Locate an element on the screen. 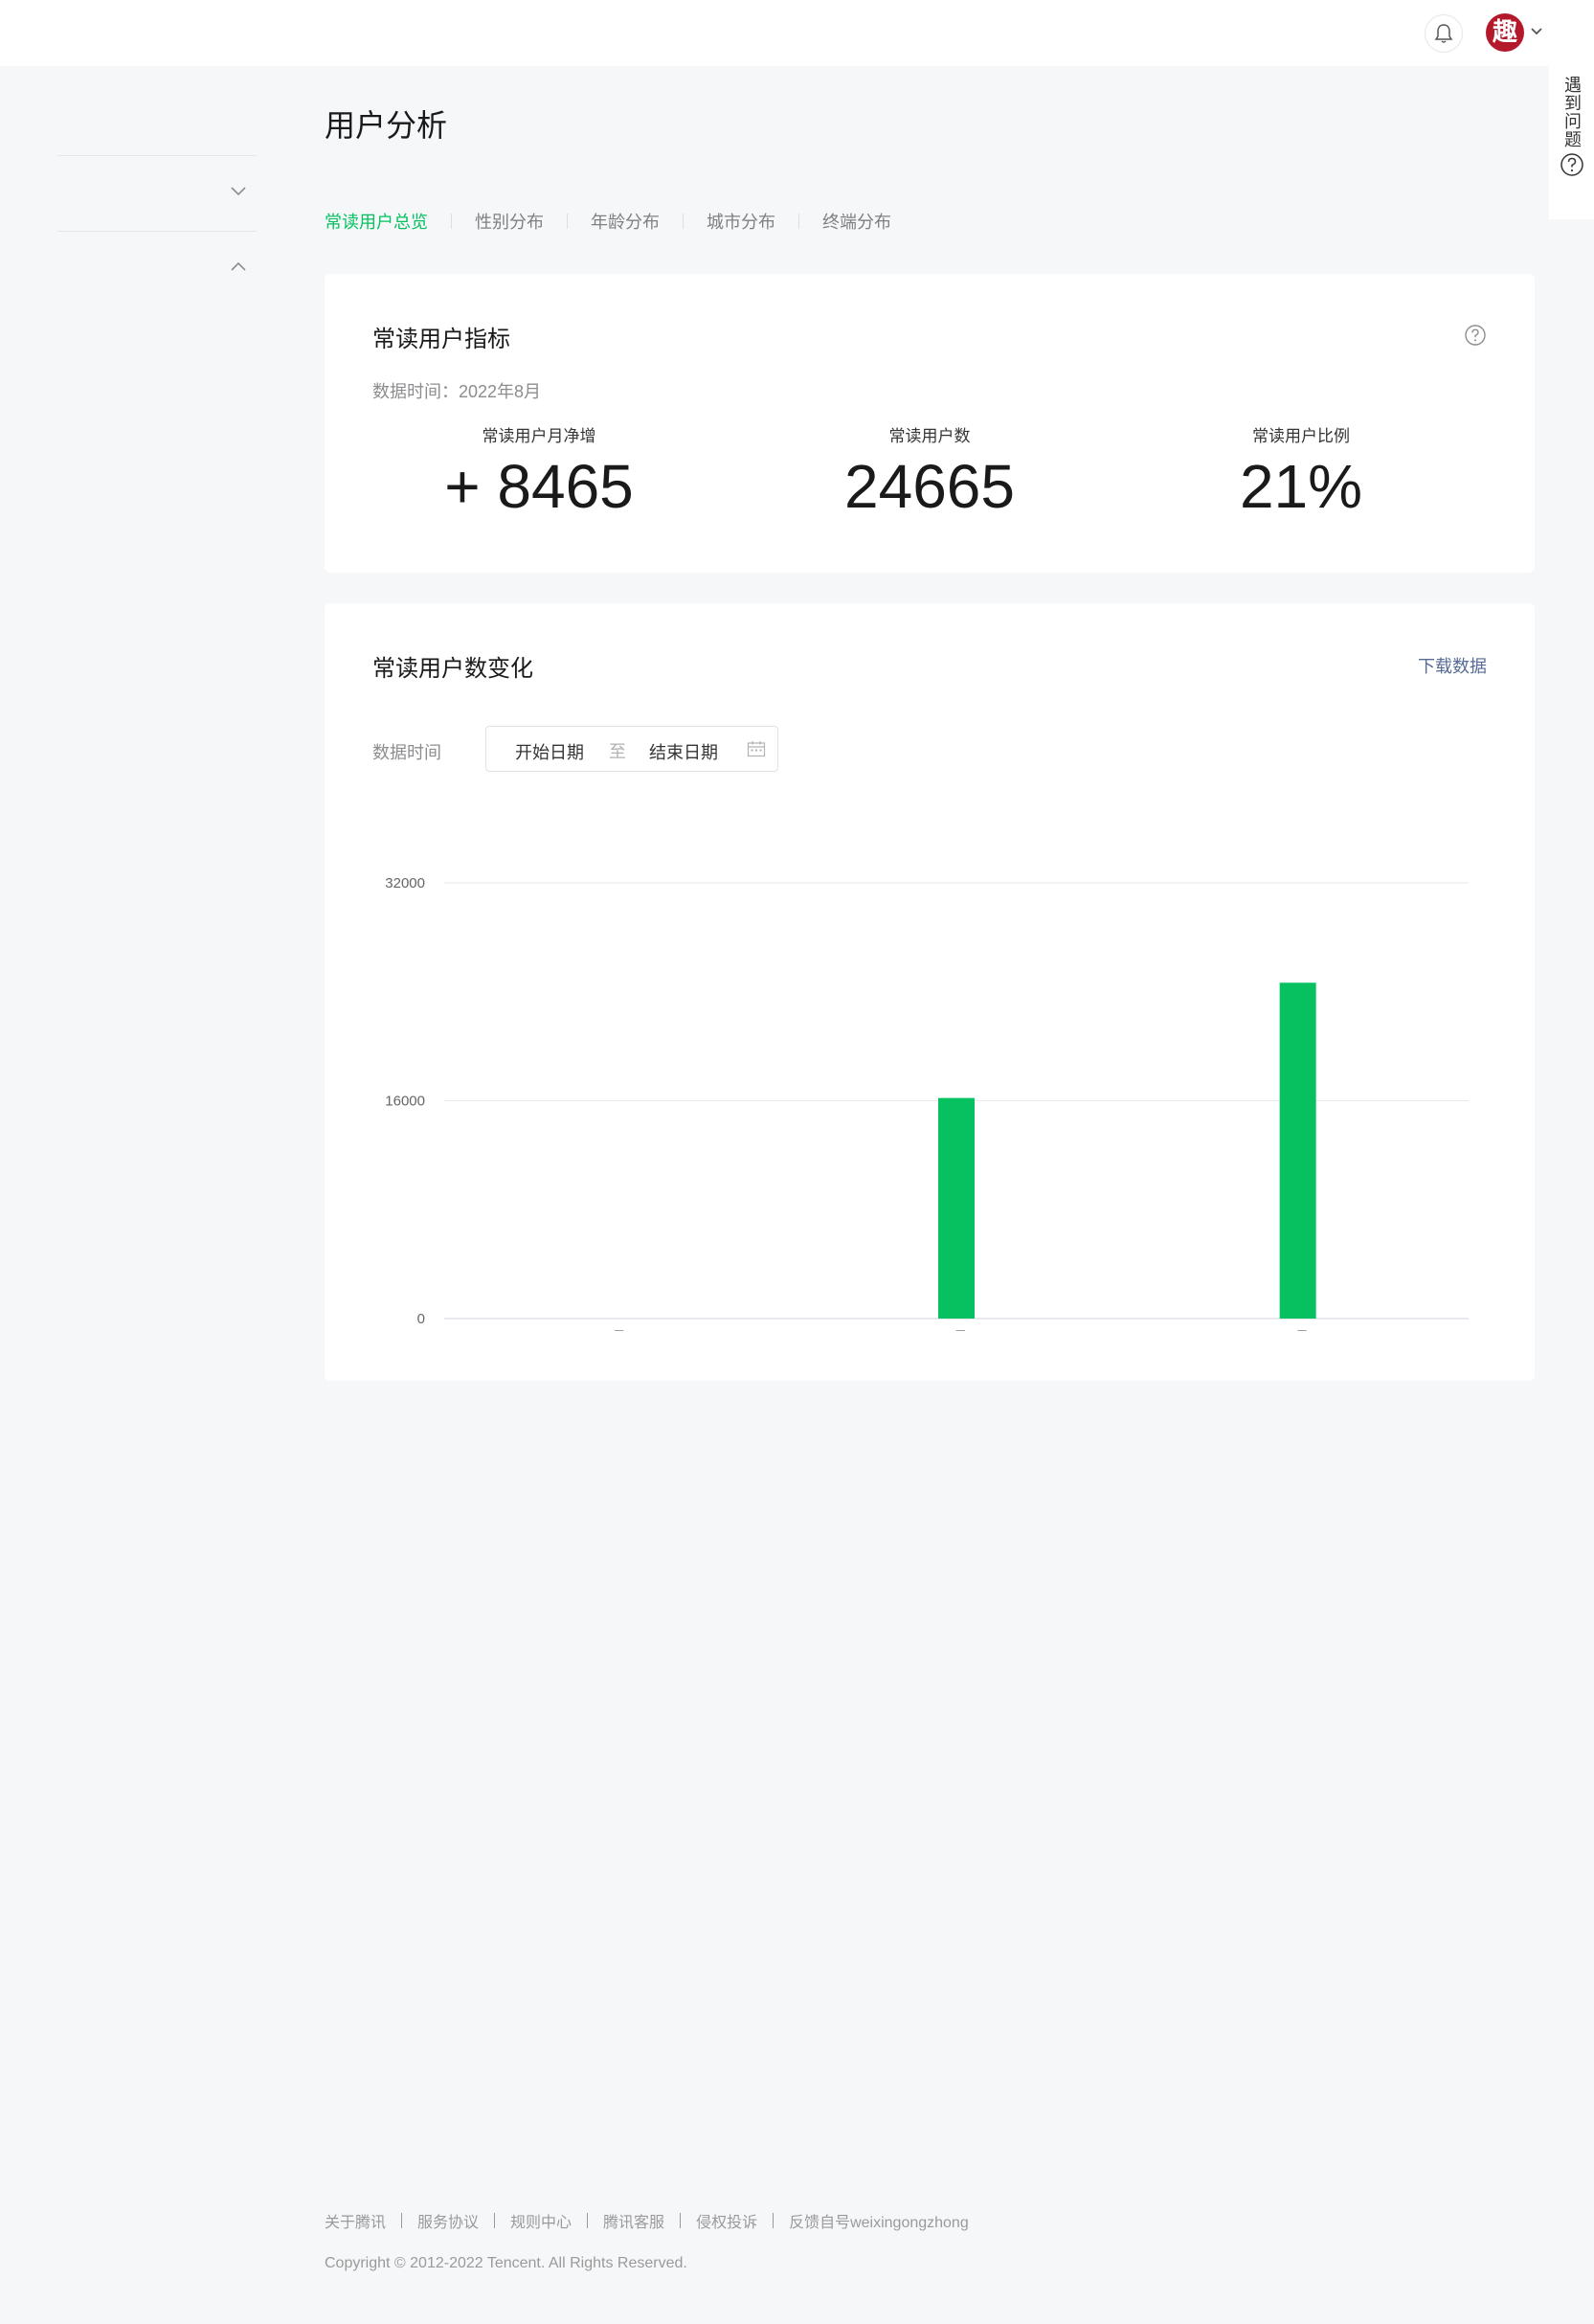 Image resolution: width=1594 pixels, height=2324 pixels. x-tick-label: 7月 is located at coordinates (956, 1330).